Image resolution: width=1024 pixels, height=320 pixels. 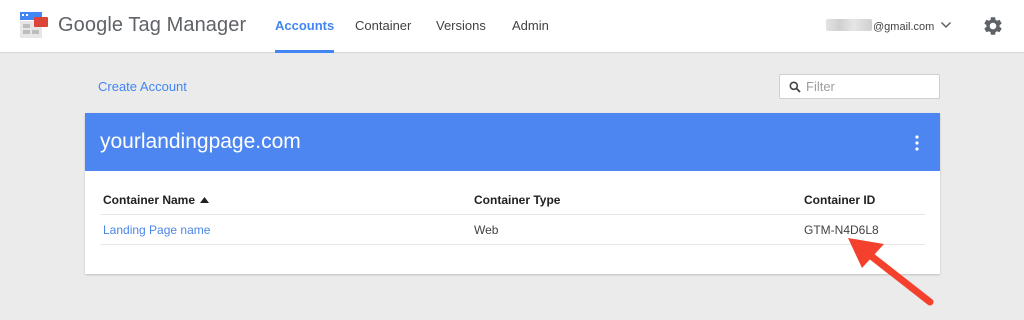 I want to click on search-icon, so click(x=795, y=87).